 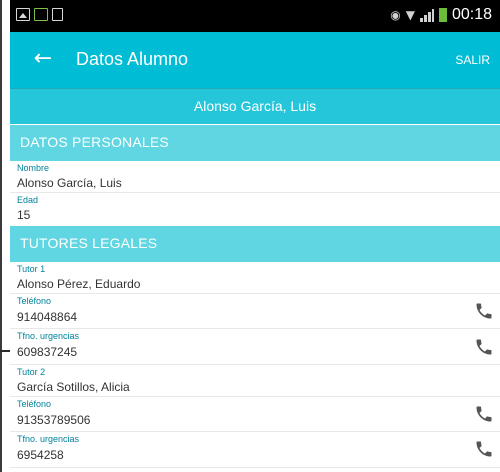 I want to click on image-icon, so click(x=23, y=14).